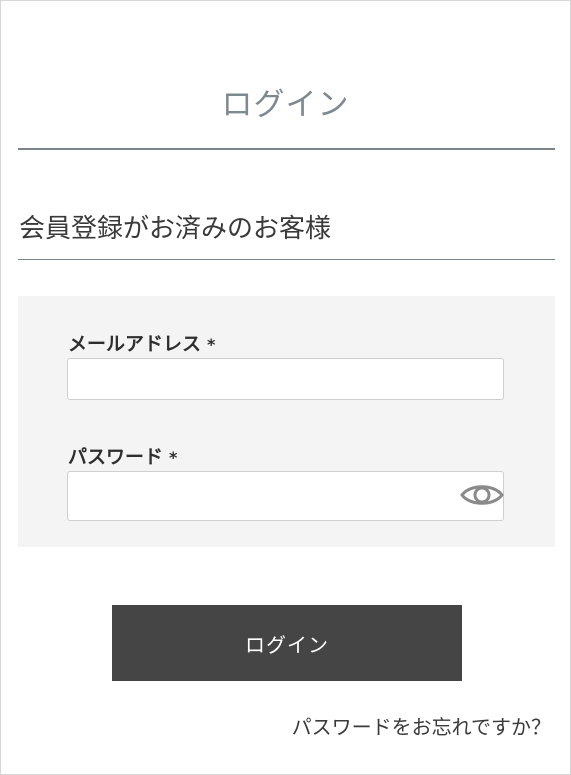 The width and height of the screenshot is (571, 775). Describe the element at coordinates (285, 105) in the screenshot. I see `page-title: ログイン` at that location.